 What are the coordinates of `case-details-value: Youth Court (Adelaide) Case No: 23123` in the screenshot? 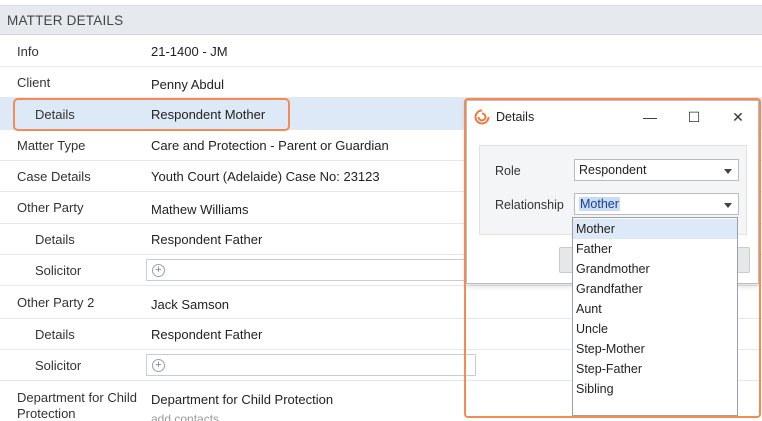 It's located at (265, 176).